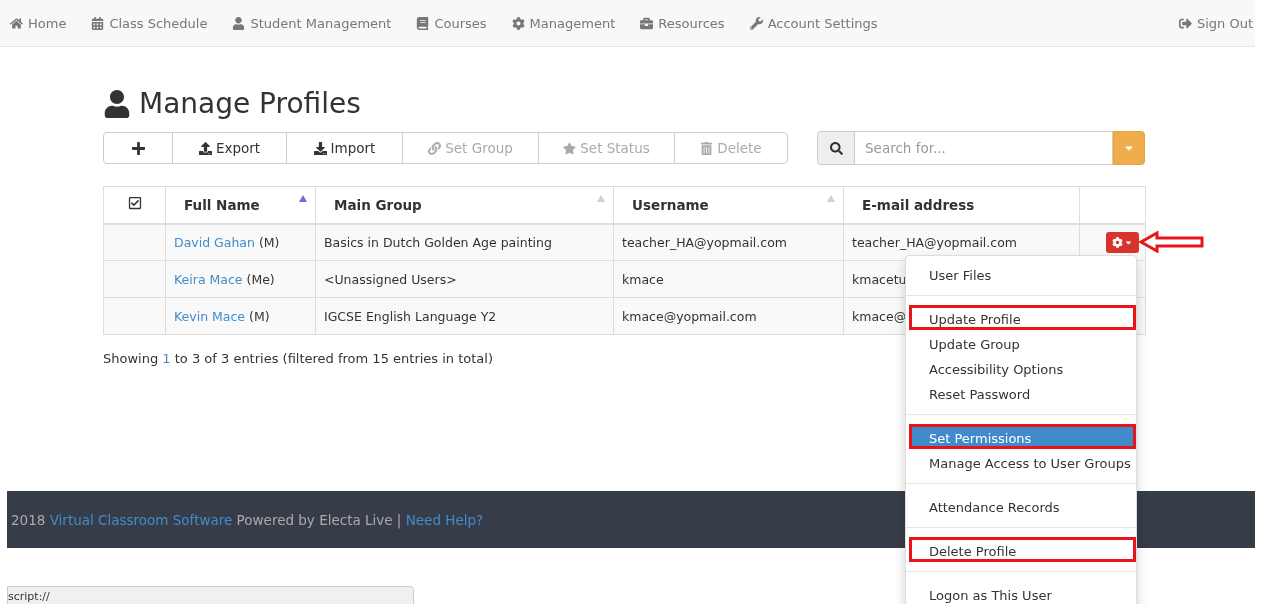  I want to click on table-cell: <Unassigned Users>, so click(390, 279).